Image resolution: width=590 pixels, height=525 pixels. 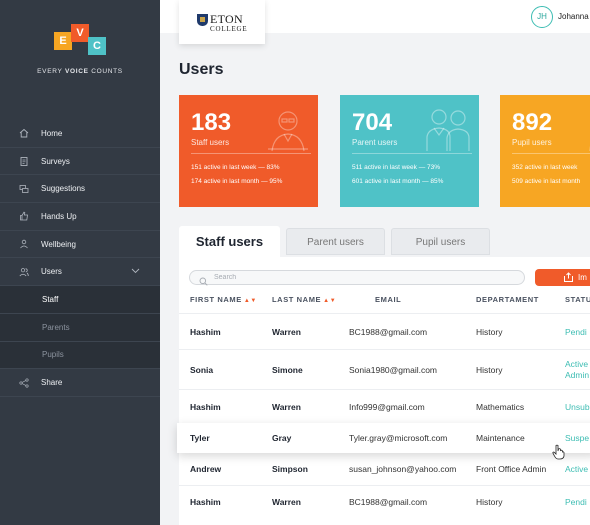 I want to click on sidebar-item-hands-up: Hands Up, so click(x=80, y=217).